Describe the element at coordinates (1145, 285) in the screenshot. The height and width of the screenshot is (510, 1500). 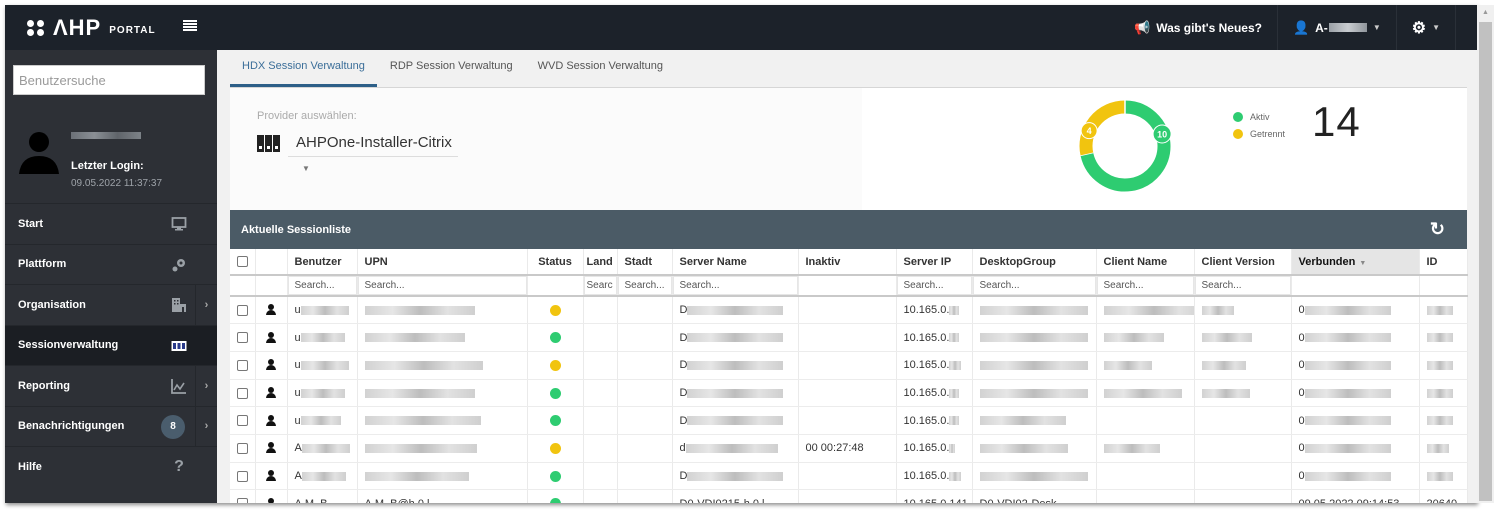
I see `filter-client-name-input` at that location.